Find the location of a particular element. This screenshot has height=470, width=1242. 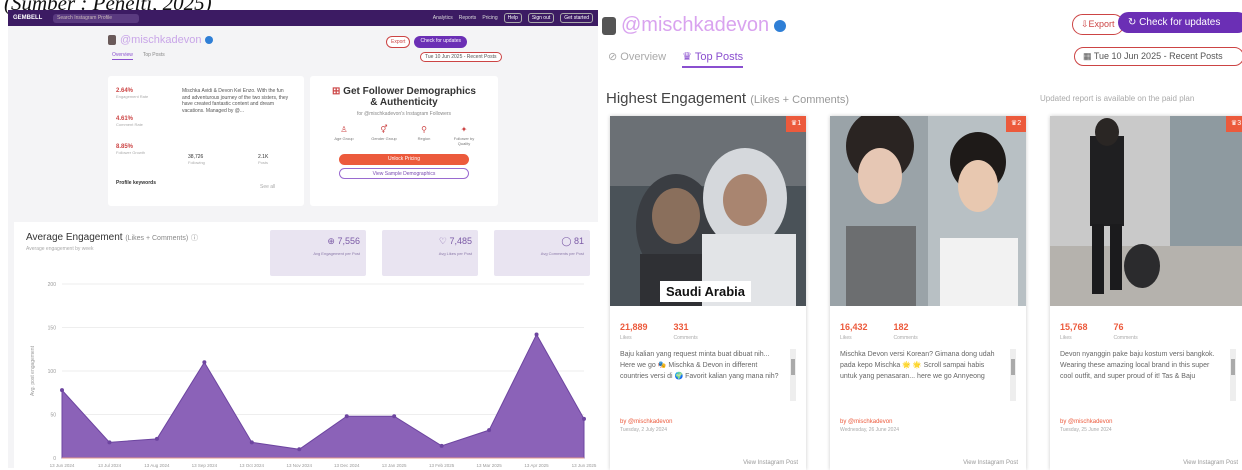

rank-badge: ♛3 is located at coordinates (1234, 124).